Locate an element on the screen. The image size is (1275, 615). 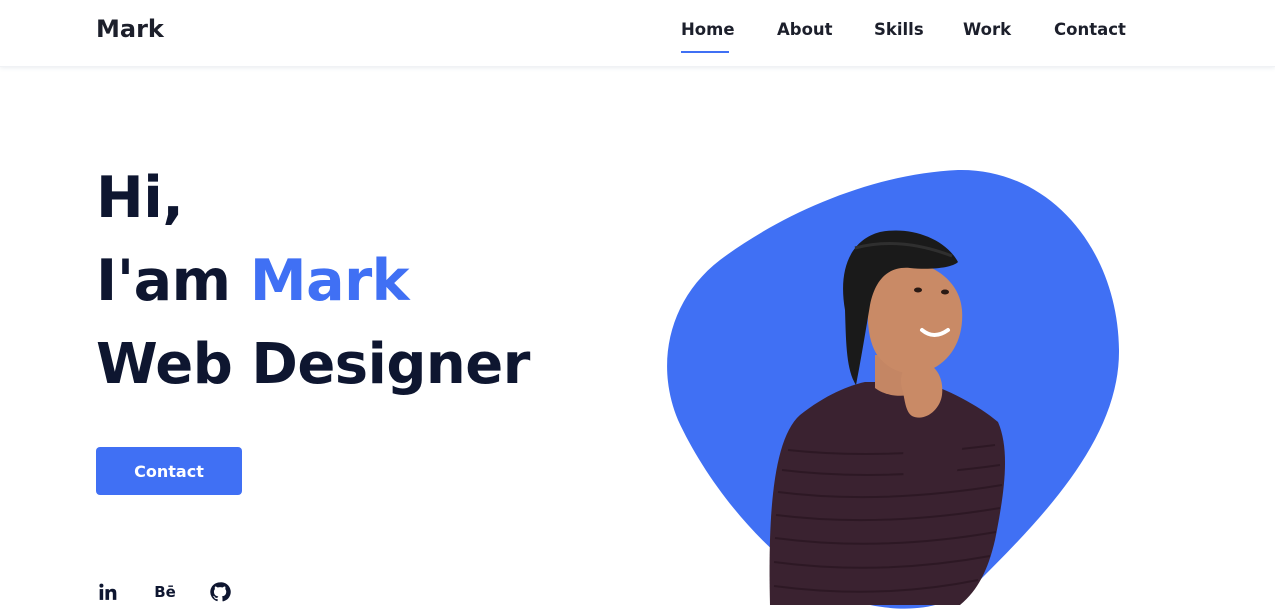
hero-intro-prefix: I'am is located at coordinates (163, 281).